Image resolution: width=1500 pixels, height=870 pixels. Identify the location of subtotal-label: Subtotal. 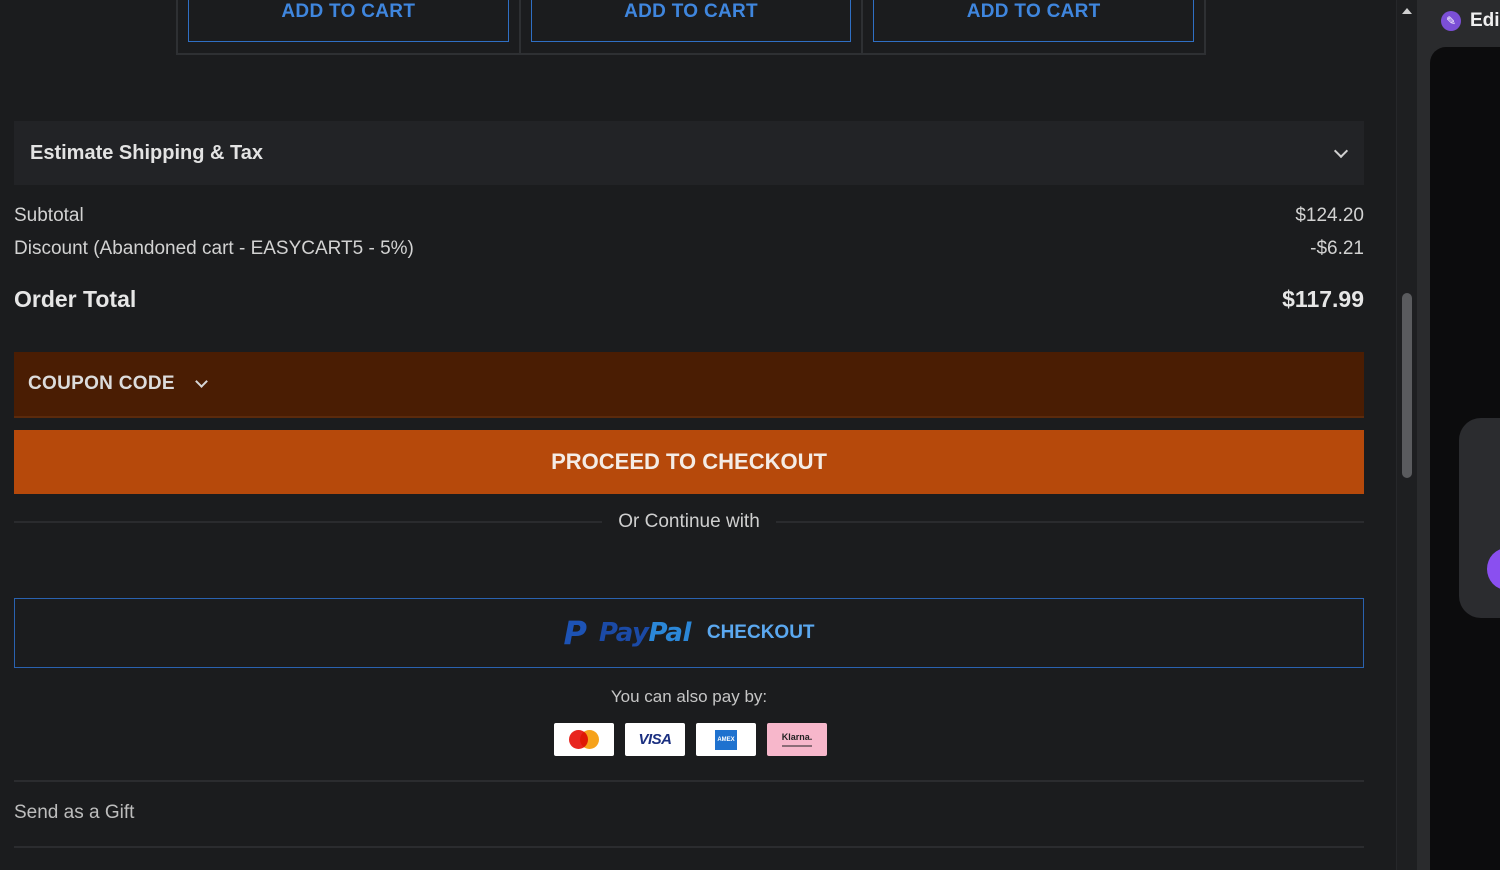
(49, 215).